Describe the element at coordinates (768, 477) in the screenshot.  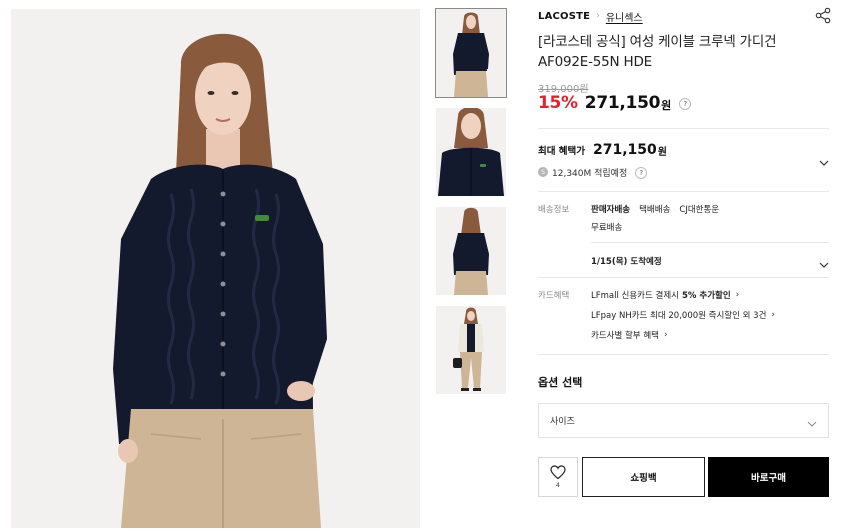
I see `buy-now-button: 바로구매` at that location.